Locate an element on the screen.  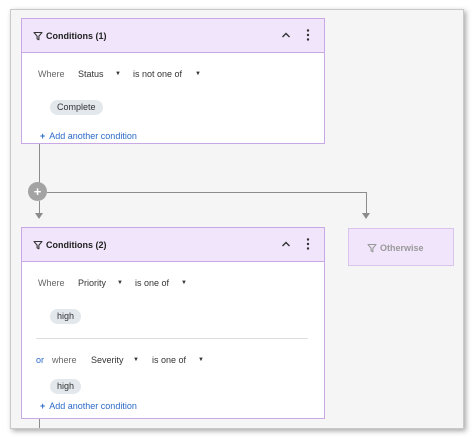
otherwise-label: Otherwise is located at coordinates (402, 248).